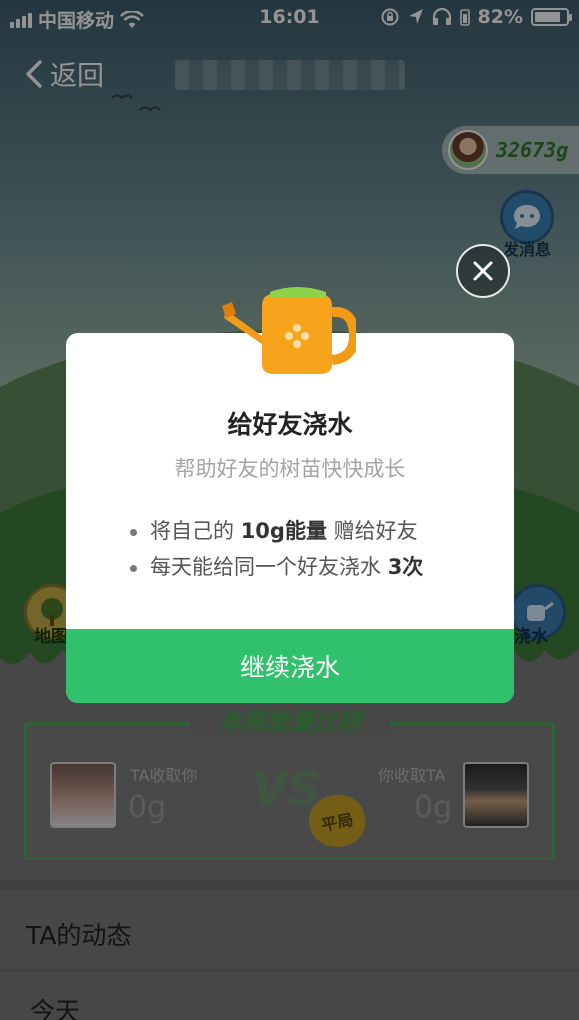 The width and height of the screenshot is (579, 1020). I want to click on dialog-title: 给好友浇水, so click(290, 424).